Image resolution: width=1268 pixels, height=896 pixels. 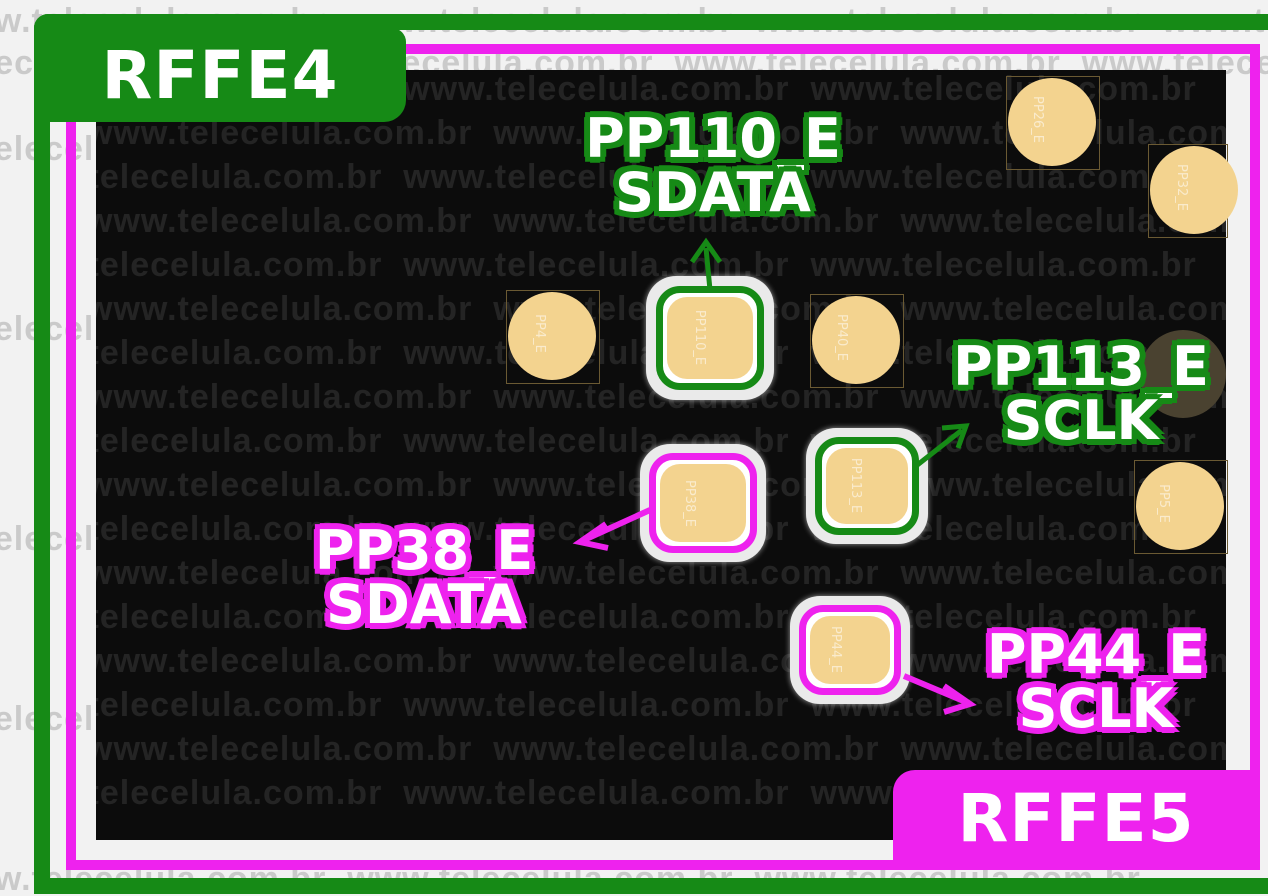 What do you see at coordinates (220, 75) in the screenshot?
I see `rffe4-tag: RFFE4` at bounding box center [220, 75].